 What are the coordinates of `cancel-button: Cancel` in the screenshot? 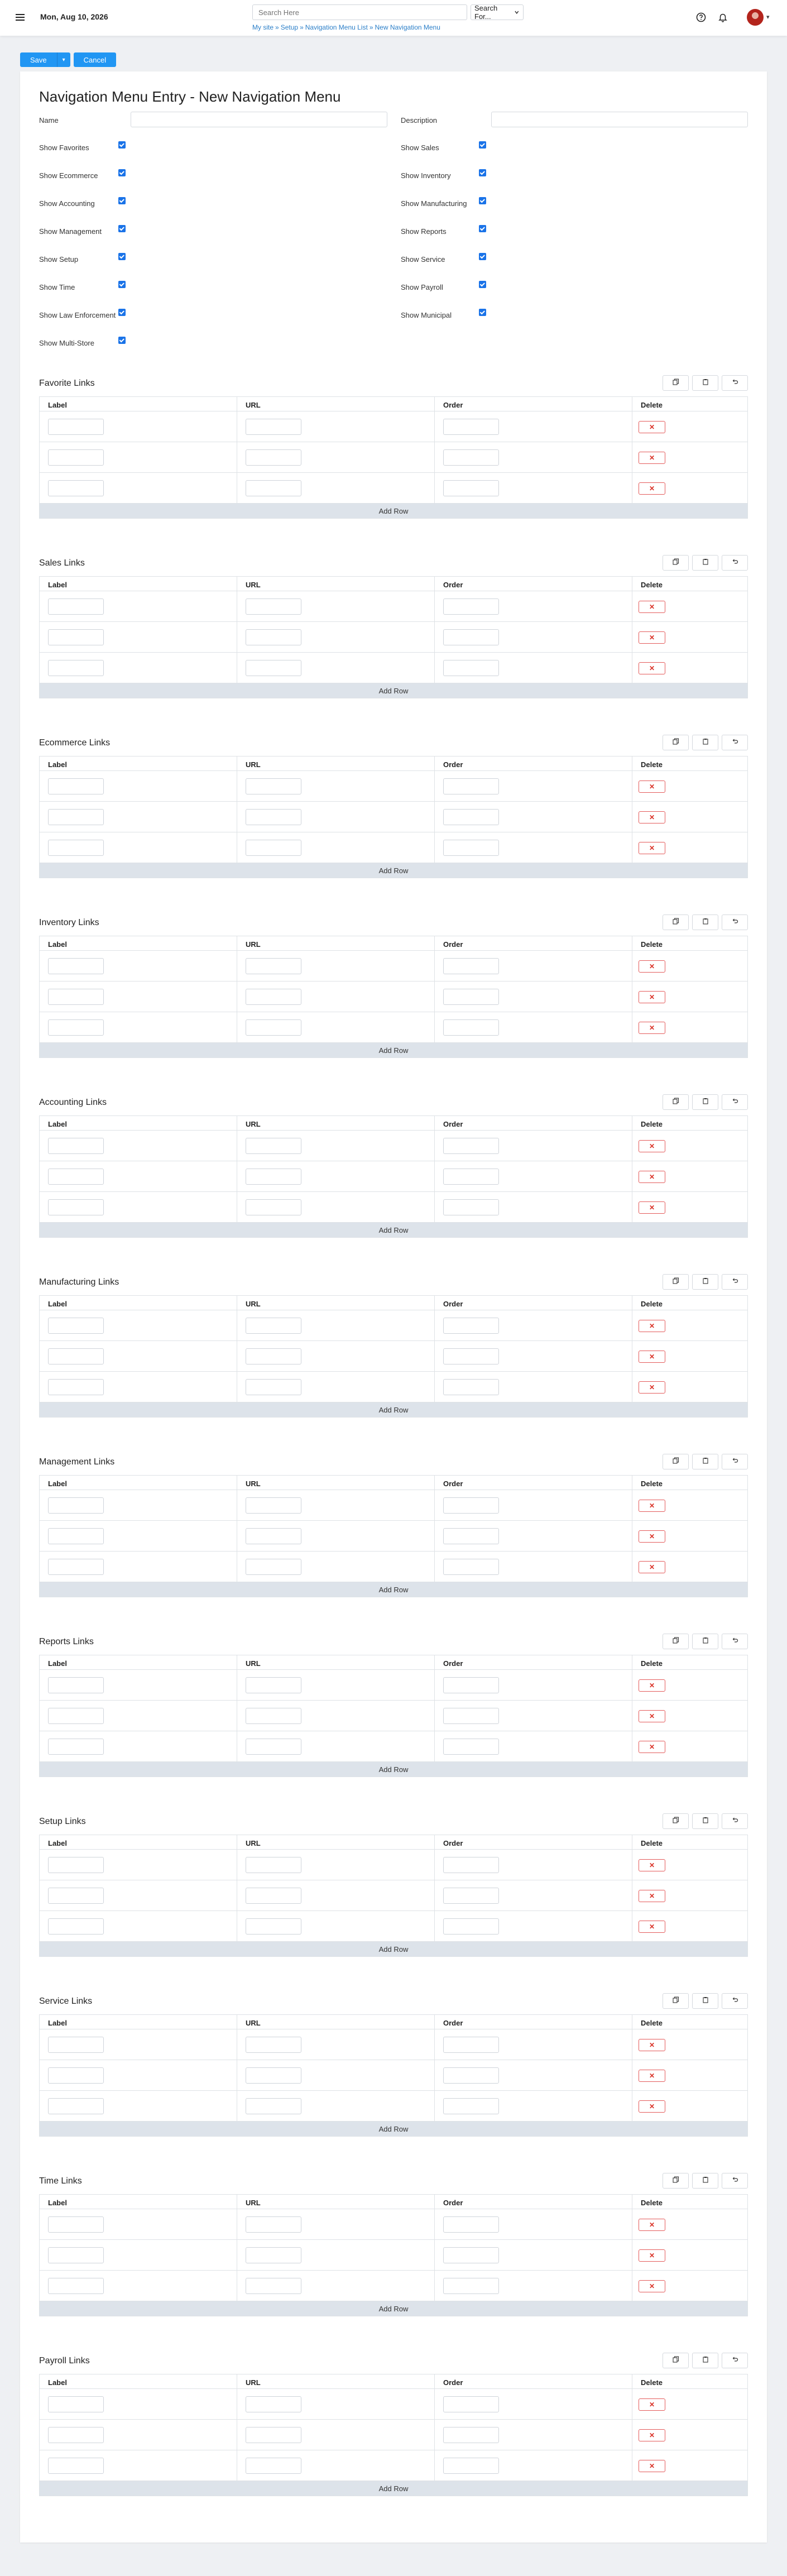 It's located at (95, 59).